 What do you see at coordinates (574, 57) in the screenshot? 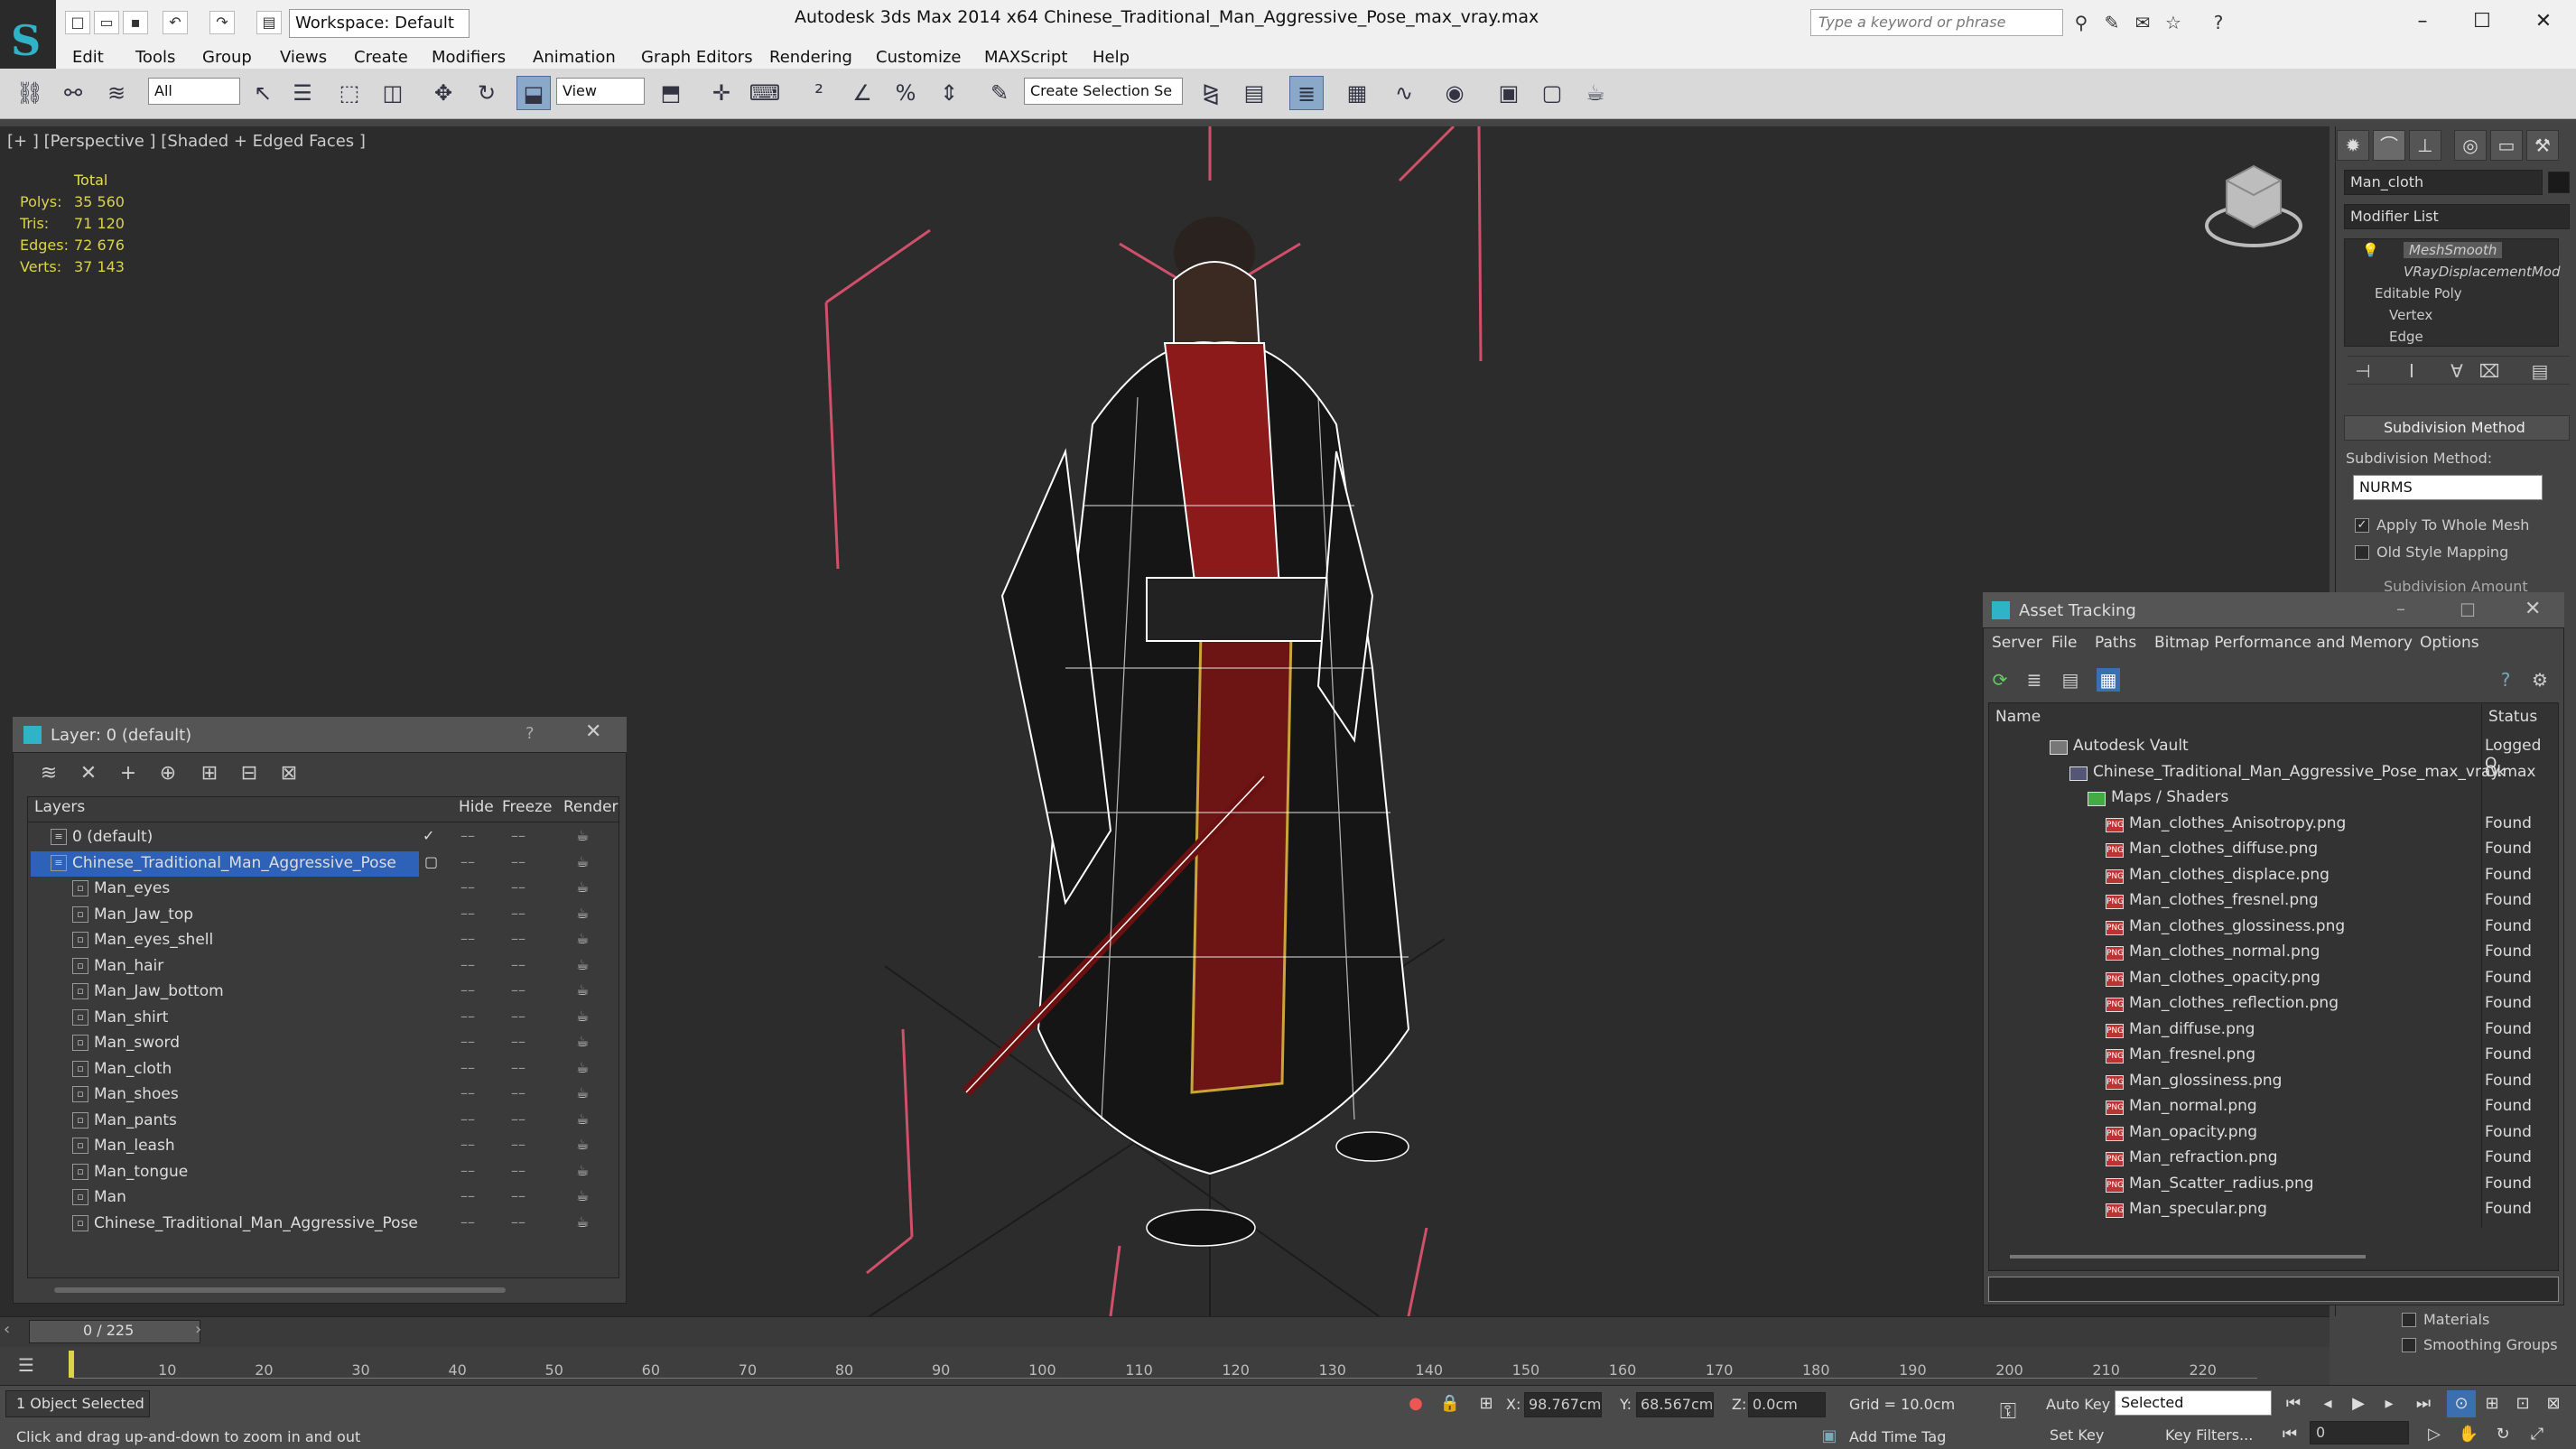
I see `menu-animation: Animation` at bounding box center [574, 57].